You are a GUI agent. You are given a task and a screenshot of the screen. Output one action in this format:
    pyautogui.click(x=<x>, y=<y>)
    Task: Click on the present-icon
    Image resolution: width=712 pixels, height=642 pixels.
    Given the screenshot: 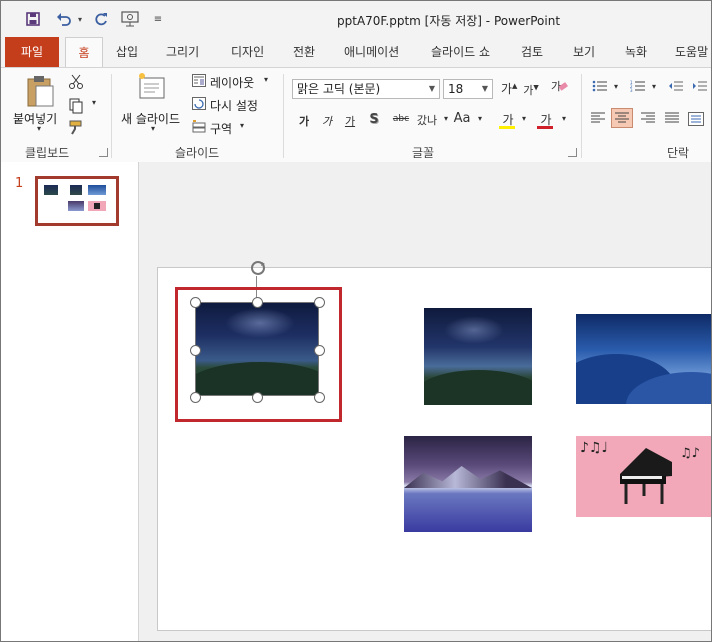 What is the action you would take?
    pyautogui.click(x=130, y=19)
    